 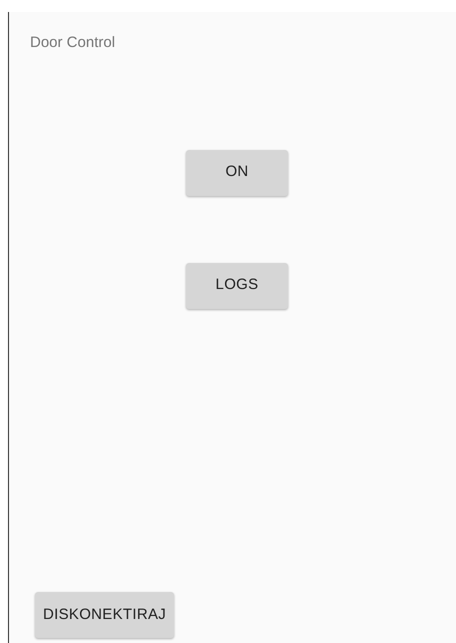 I want to click on action-button: LOGS, so click(x=237, y=285).